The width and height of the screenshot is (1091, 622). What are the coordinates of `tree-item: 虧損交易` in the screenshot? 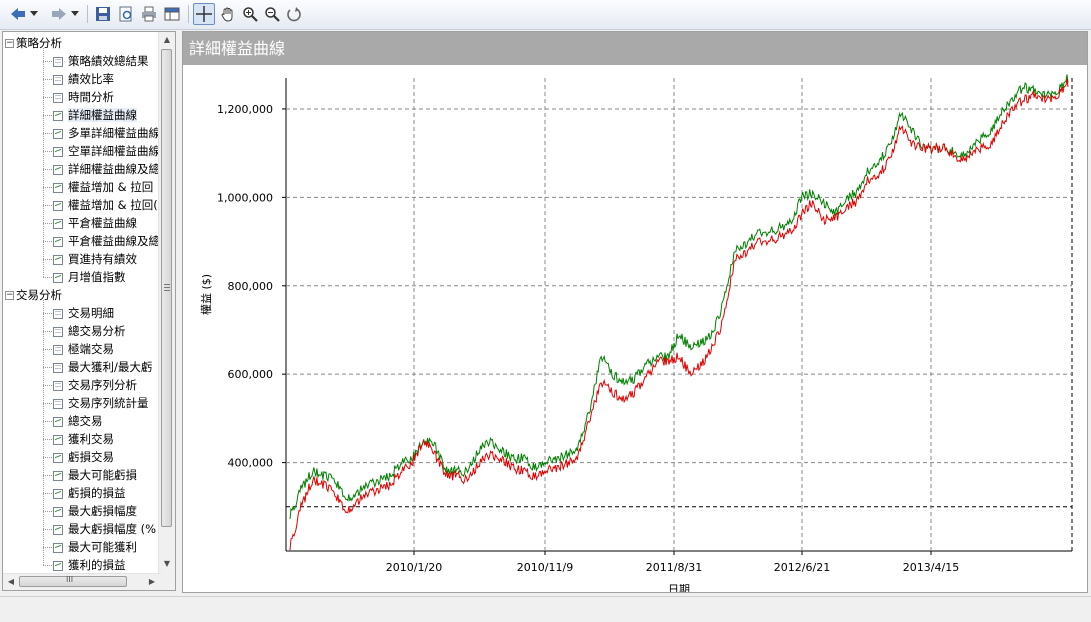 It's located at (83, 457).